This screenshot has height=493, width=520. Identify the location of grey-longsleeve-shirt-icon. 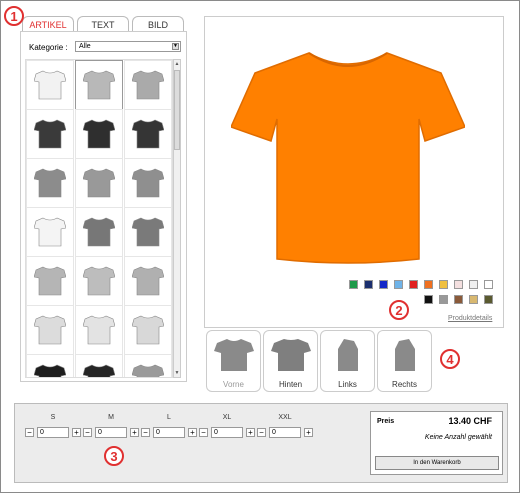
(148, 281).